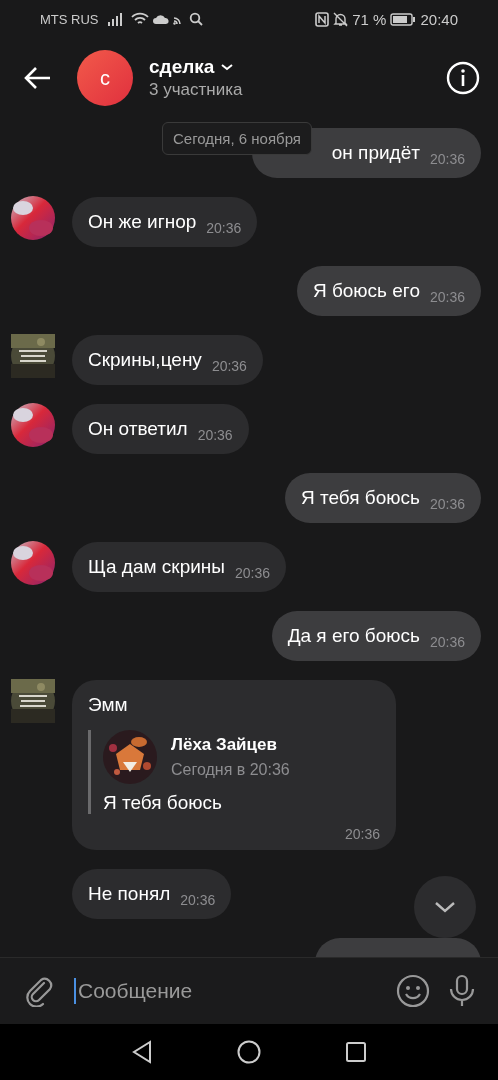 Image resolution: width=498 pixels, height=1080 pixels. I want to click on recents-nav-icon, so click(356, 1052).